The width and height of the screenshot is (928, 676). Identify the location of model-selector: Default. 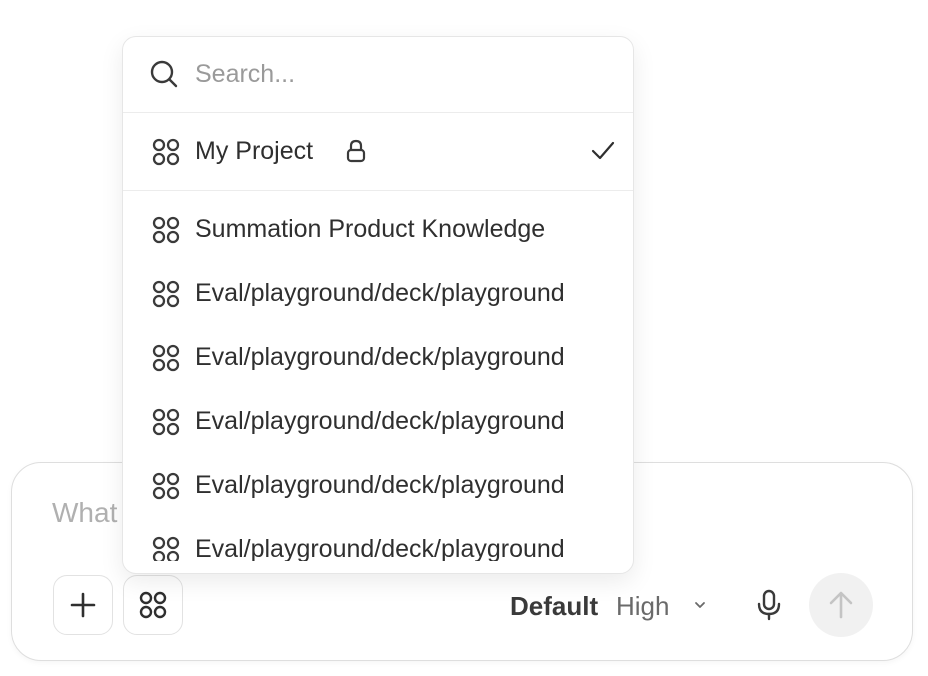
(554, 606).